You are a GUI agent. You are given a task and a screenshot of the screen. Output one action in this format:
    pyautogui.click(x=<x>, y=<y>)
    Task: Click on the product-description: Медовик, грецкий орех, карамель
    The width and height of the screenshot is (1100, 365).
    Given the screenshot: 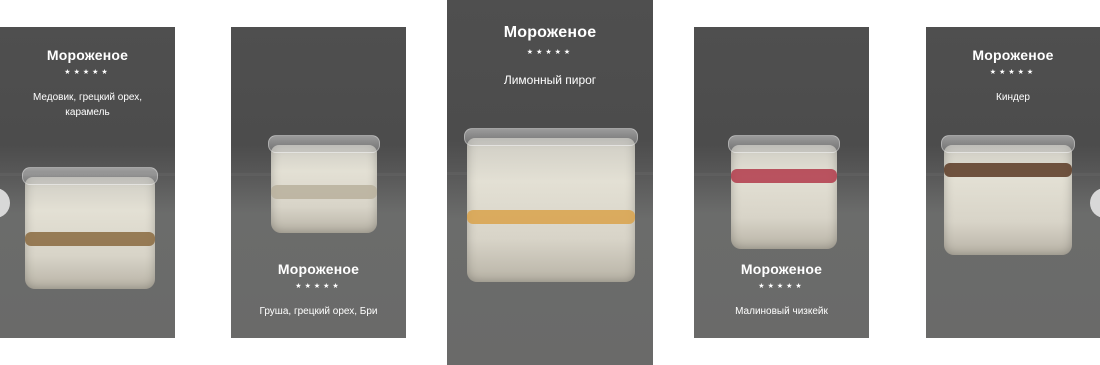 What is the action you would take?
    pyautogui.click(x=87, y=105)
    